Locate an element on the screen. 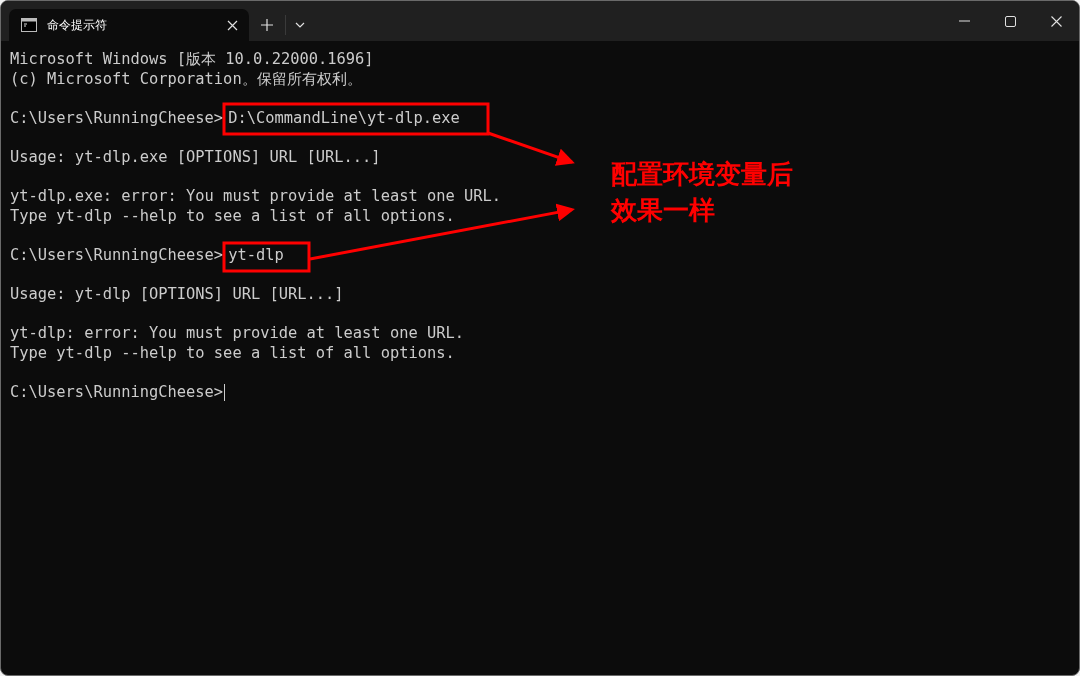 This screenshot has width=1080, height=676. terminal-icon is located at coordinates (29, 25).